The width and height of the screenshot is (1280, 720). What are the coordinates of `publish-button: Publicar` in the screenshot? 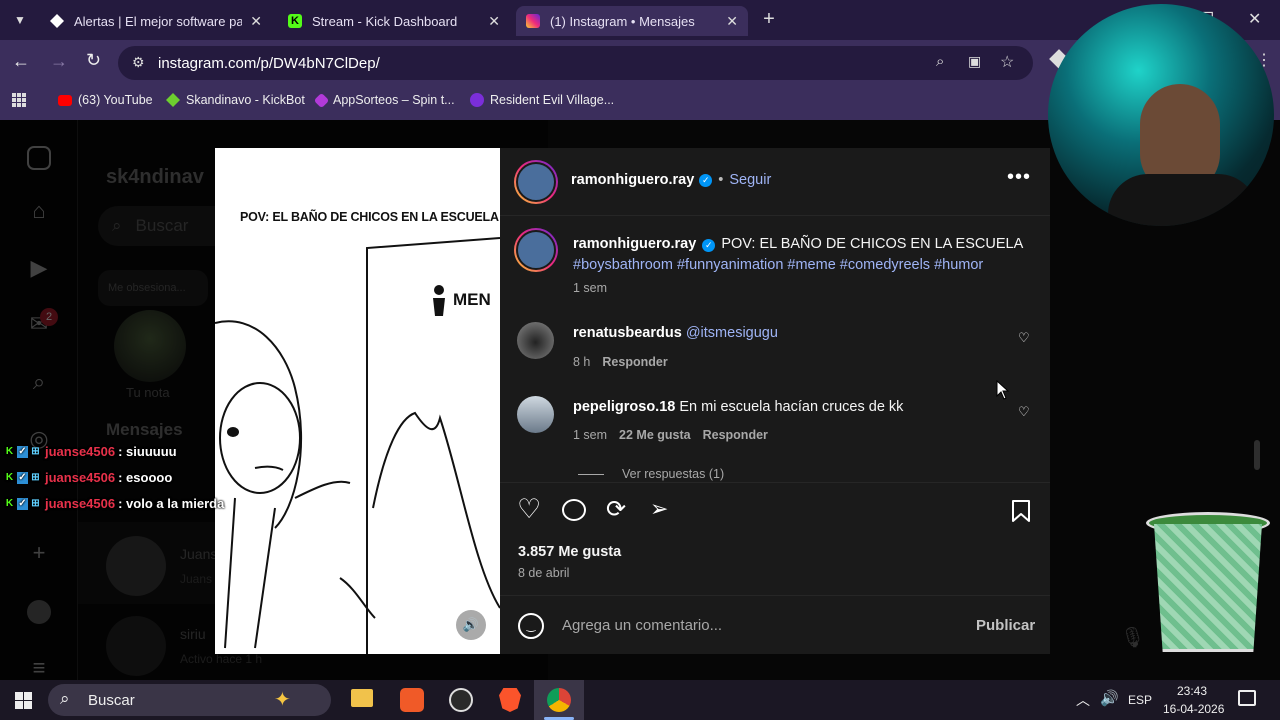 It's located at (1005, 625).